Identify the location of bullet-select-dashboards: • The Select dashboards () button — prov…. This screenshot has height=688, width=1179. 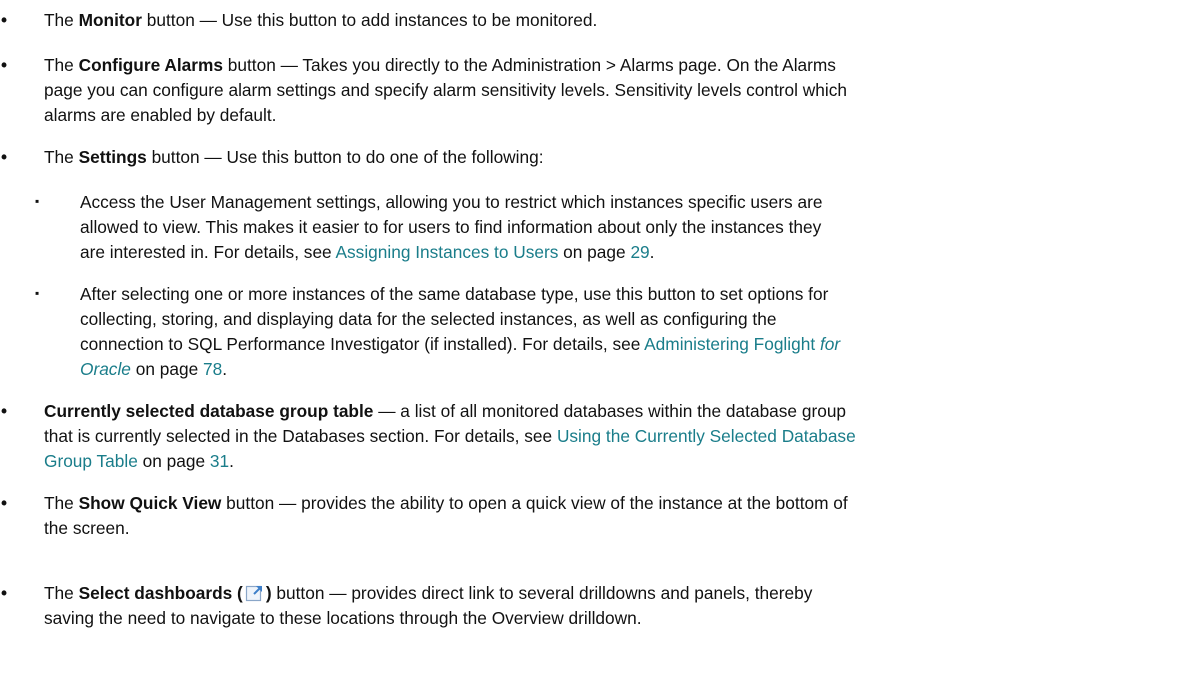
(582, 606).